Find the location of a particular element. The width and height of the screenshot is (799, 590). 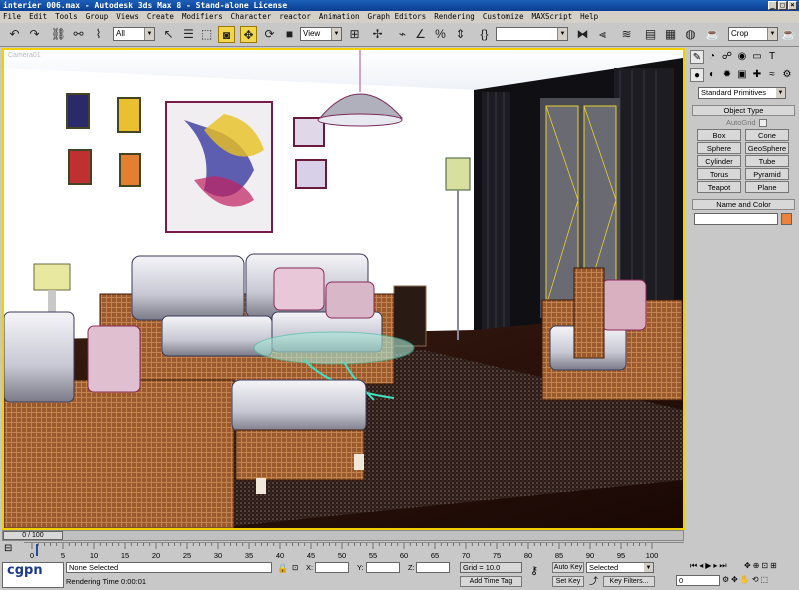

render-type-dropdown: Crop ▼ is located at coordinates (753, 34).